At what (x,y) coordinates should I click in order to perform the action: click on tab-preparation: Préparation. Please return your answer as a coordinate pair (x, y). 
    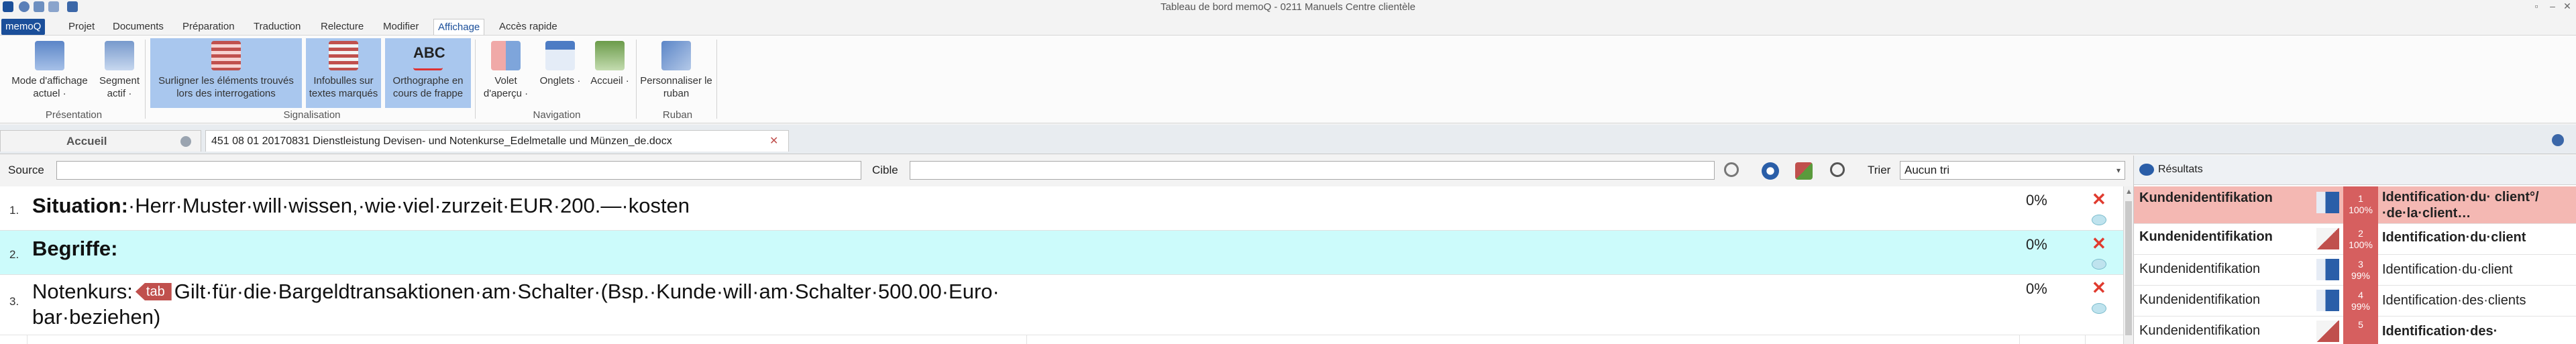
    Looking at the image, I should click on (208, 27).